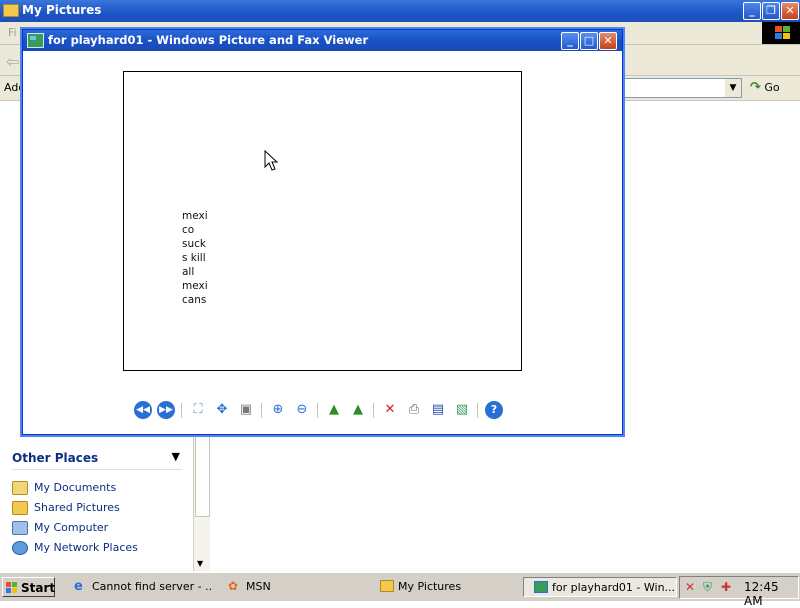  Describe the element at coordinates (494, 410) in the screenshot. I see `help-icon: ?` at that location.